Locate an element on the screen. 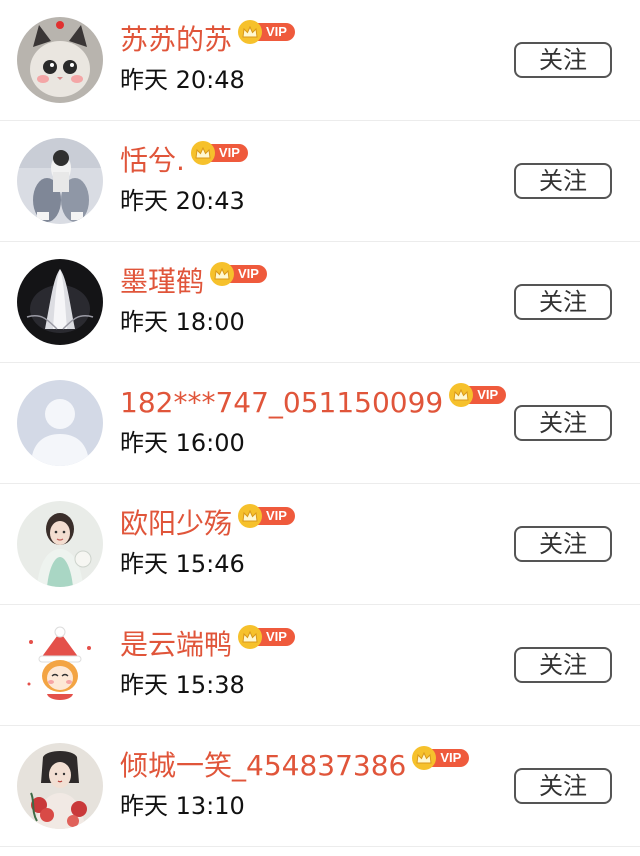 Image resolution: width=640 pixels, height=856 pixels. hanfu-girl-avatar-icon is located at coordinates (60, 544).